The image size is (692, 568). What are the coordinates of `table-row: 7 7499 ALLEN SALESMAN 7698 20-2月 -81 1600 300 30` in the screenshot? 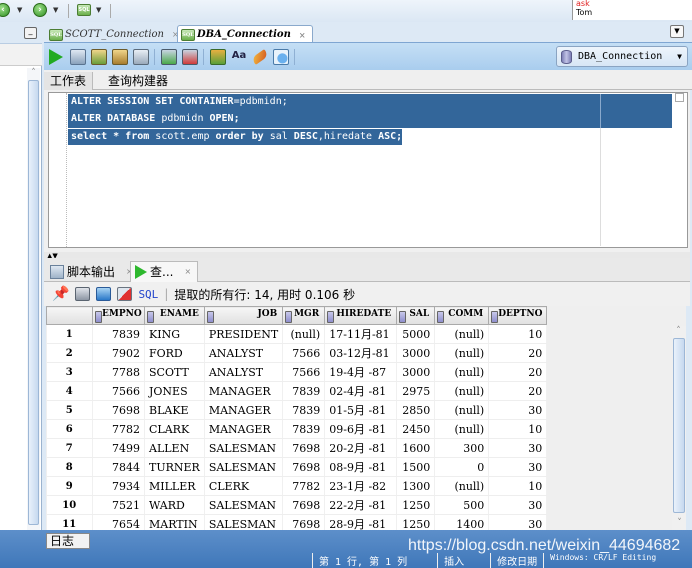 It's located at (297, 448).